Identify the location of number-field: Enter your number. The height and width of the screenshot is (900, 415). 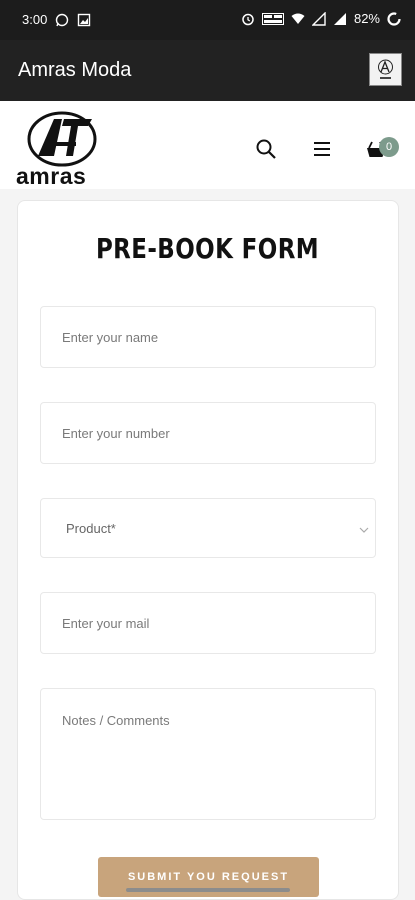
(208, 433).